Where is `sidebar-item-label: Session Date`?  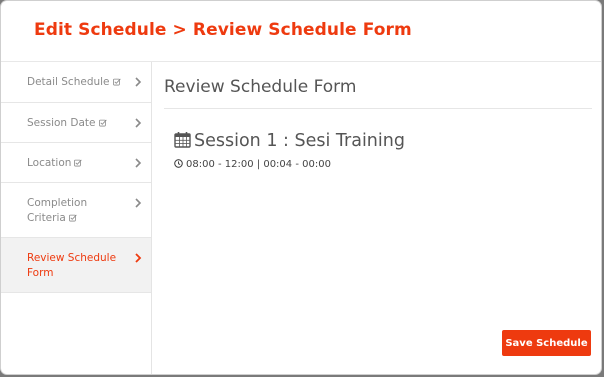
sidebar-item-label: Session Date is located at coordinates (61, 123).